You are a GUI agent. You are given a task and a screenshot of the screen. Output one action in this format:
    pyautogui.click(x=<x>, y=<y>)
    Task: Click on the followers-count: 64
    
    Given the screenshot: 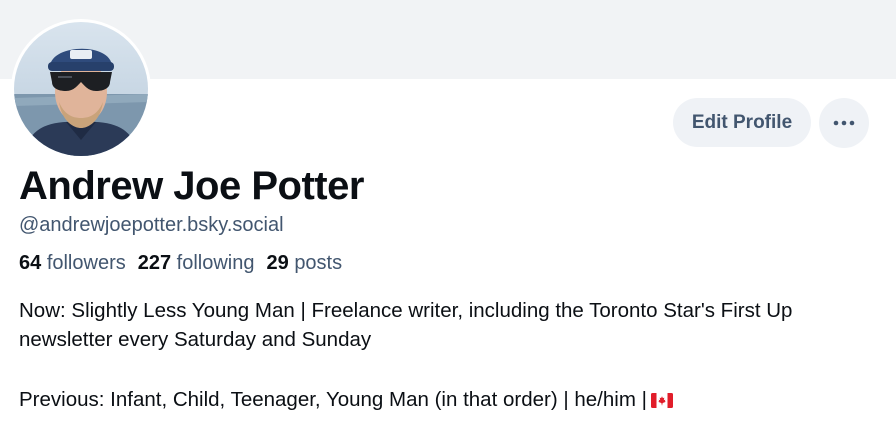 What is the action you would take?
    pyautogui.click(x=30, y=263)
    